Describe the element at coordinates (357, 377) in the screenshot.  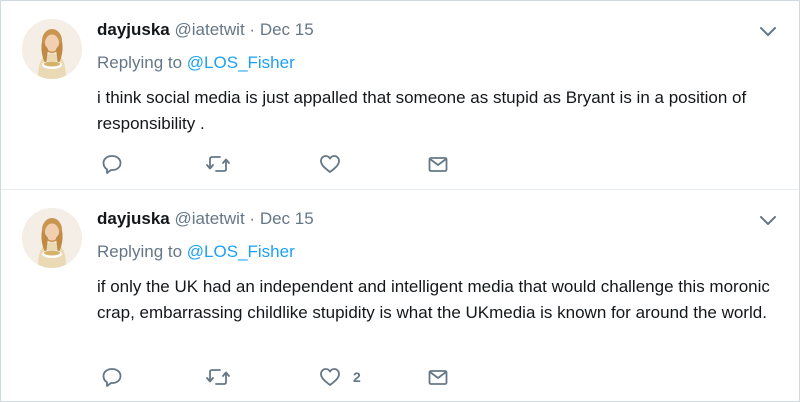
I see `like-count: 2` at that location.